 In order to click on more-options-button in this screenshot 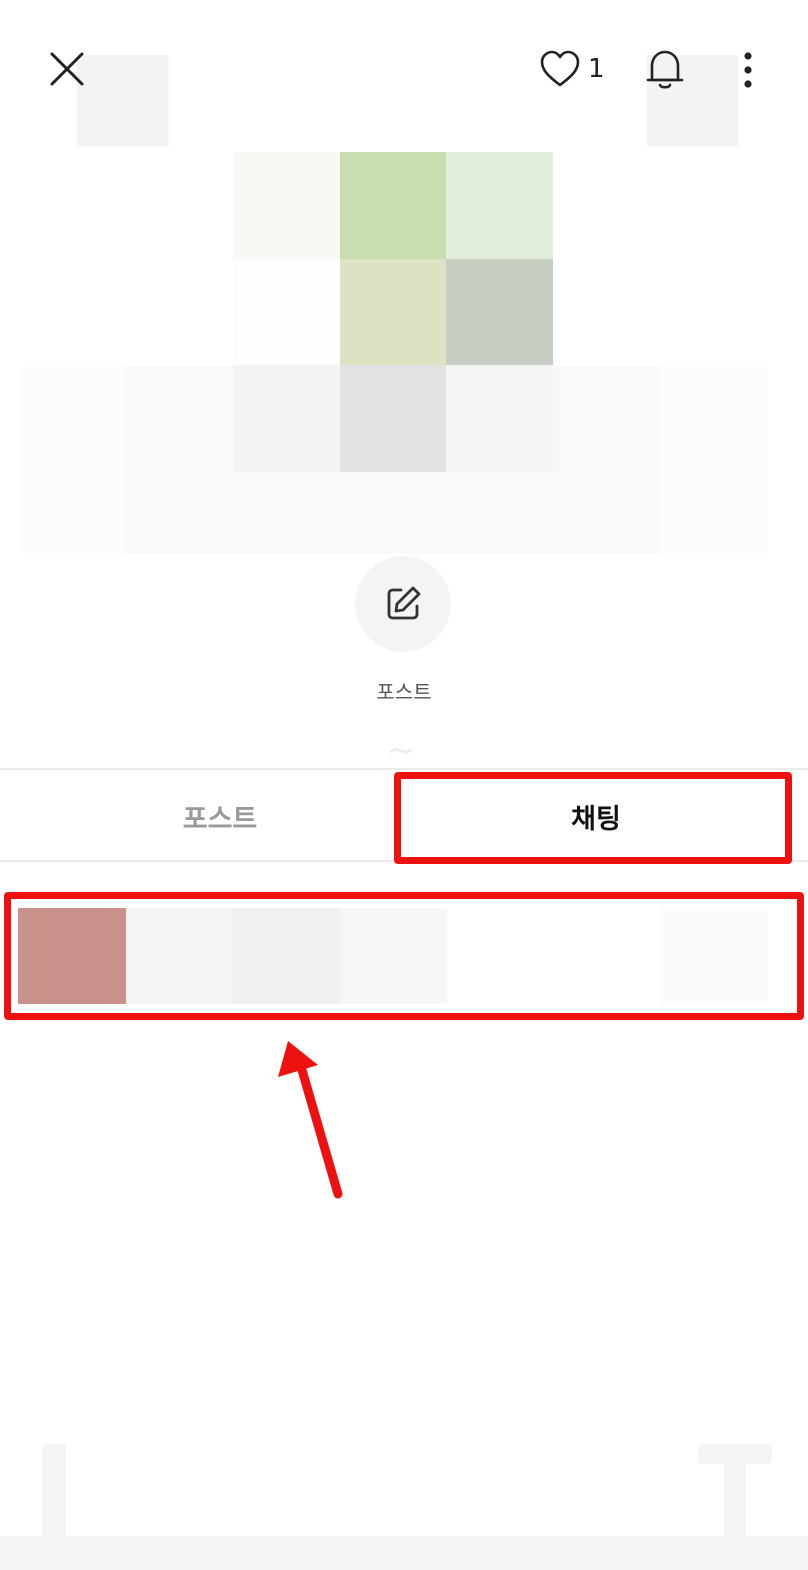, I will do `click(748, 70)`.